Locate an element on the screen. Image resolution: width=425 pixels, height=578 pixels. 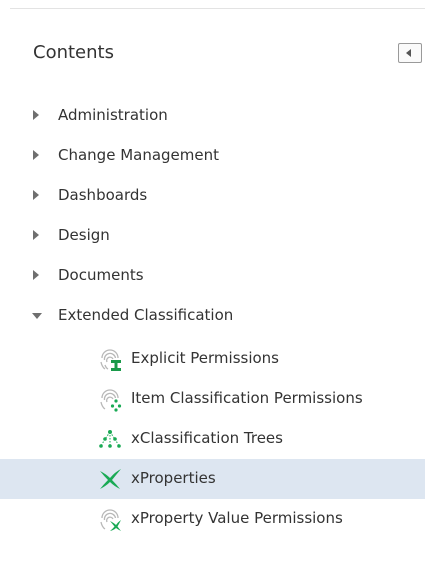
tree-item-xproperties: xProperties is located at coordinates (212, 479).